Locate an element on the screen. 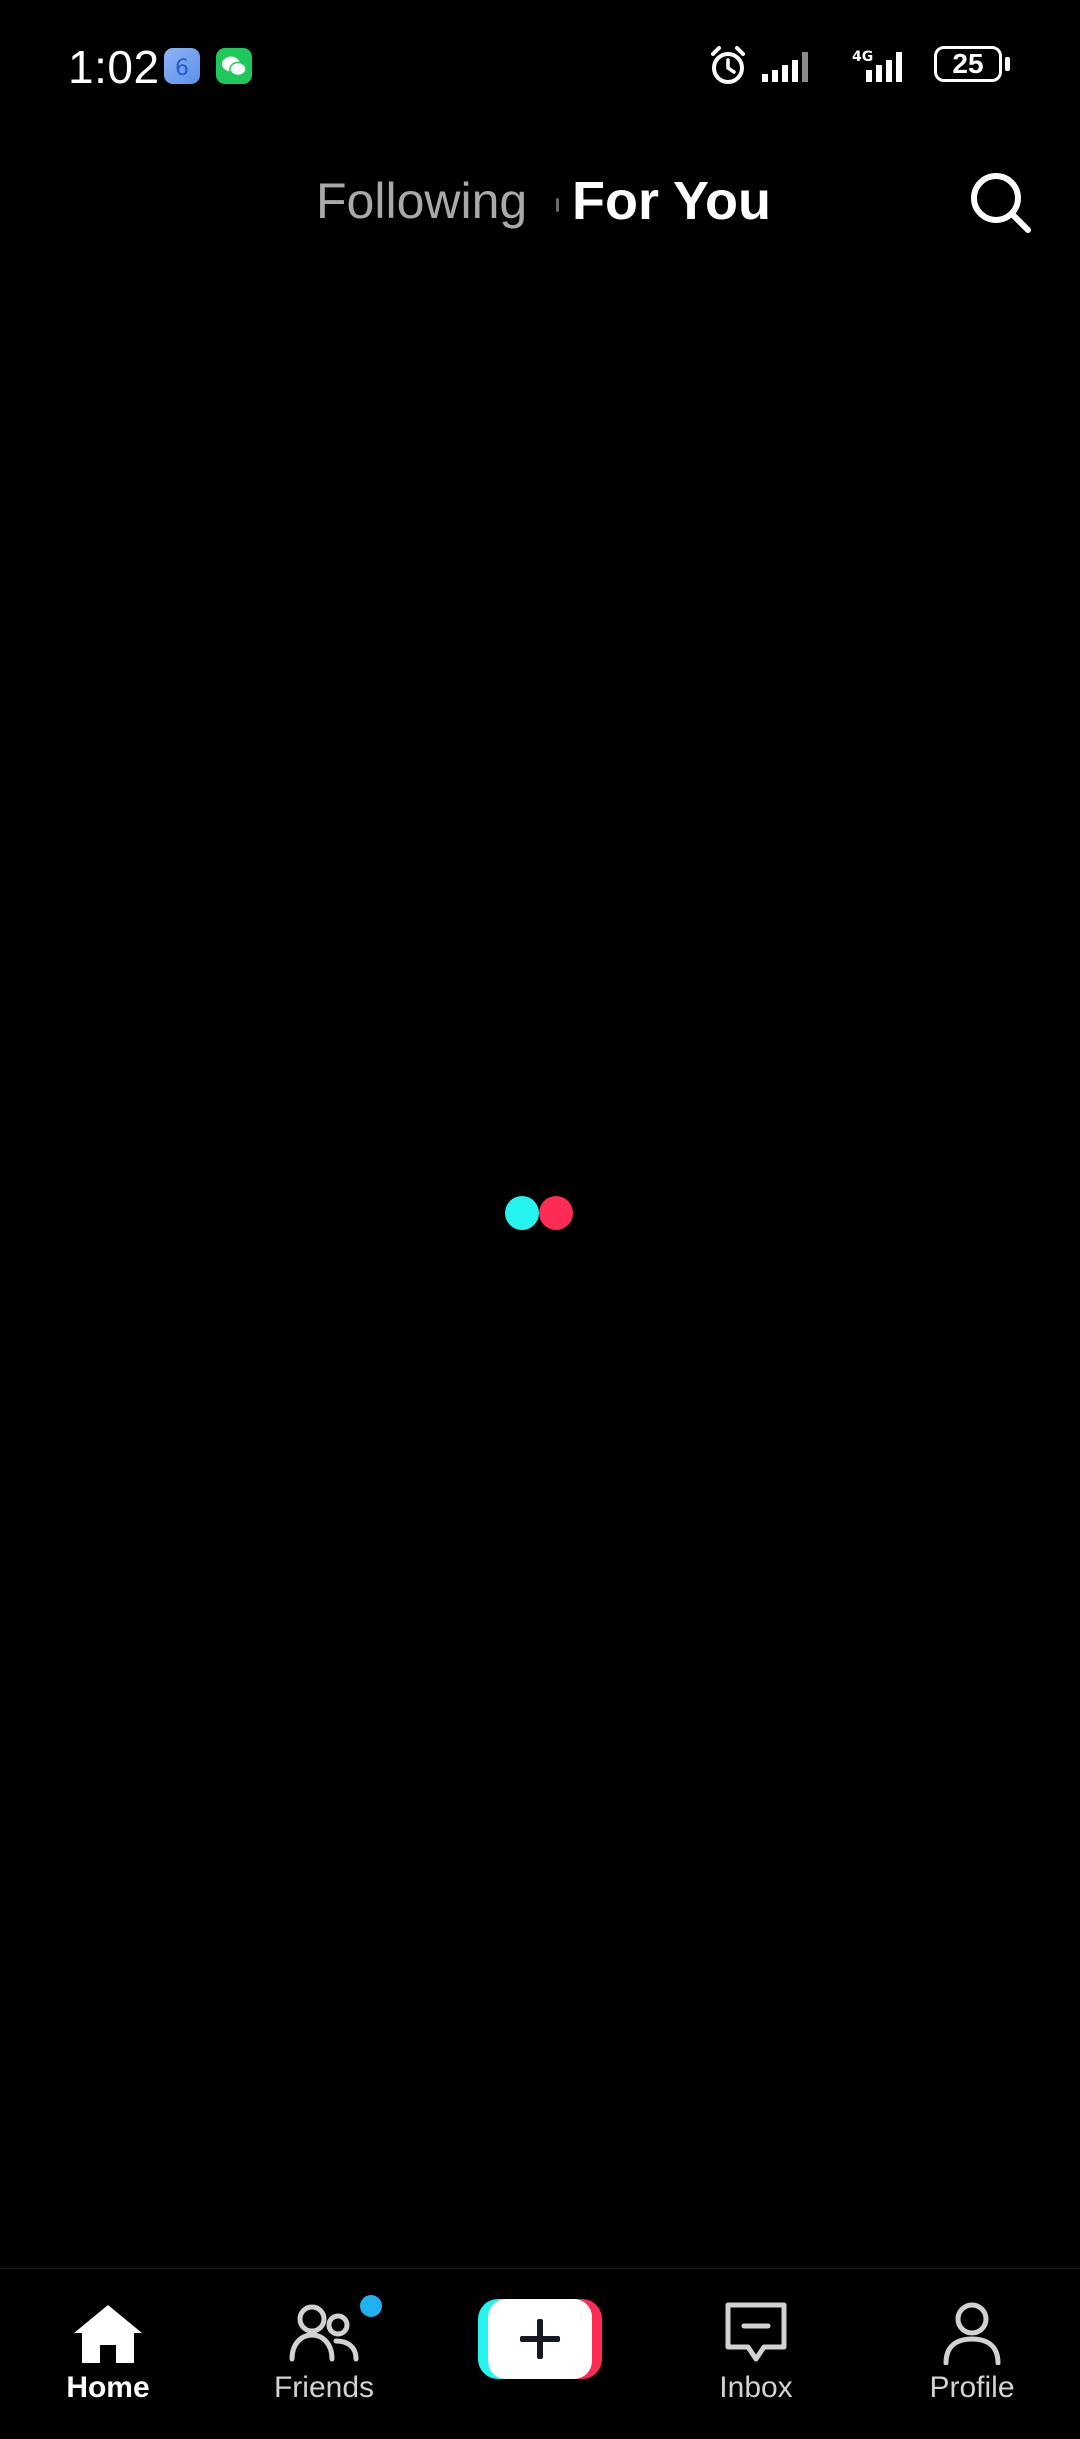 The image size is (1080, 2439). nav-inbox: Inbox is located at coordinates (756, 2354).